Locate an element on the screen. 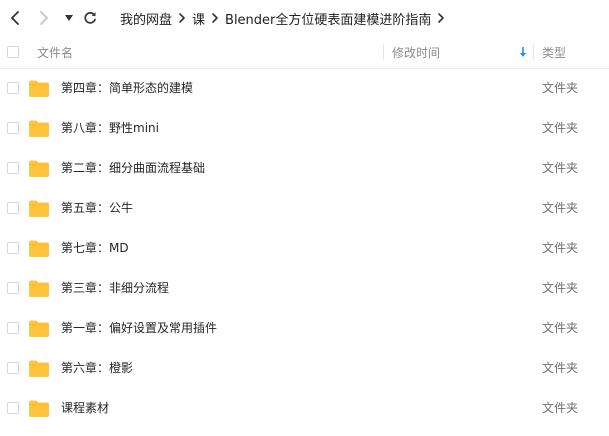  column-type-header: 类型 is located at coordinates (554, 52).